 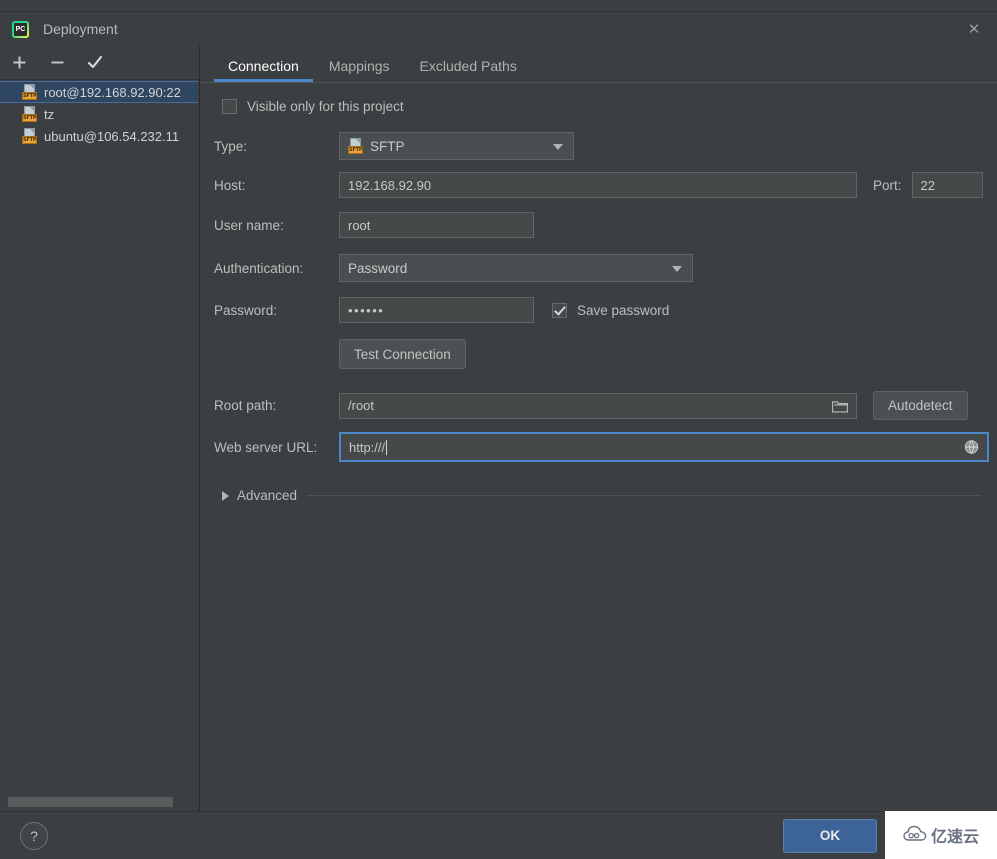 I want to click on visible-only-checkbox, so click(x=229, y=106).